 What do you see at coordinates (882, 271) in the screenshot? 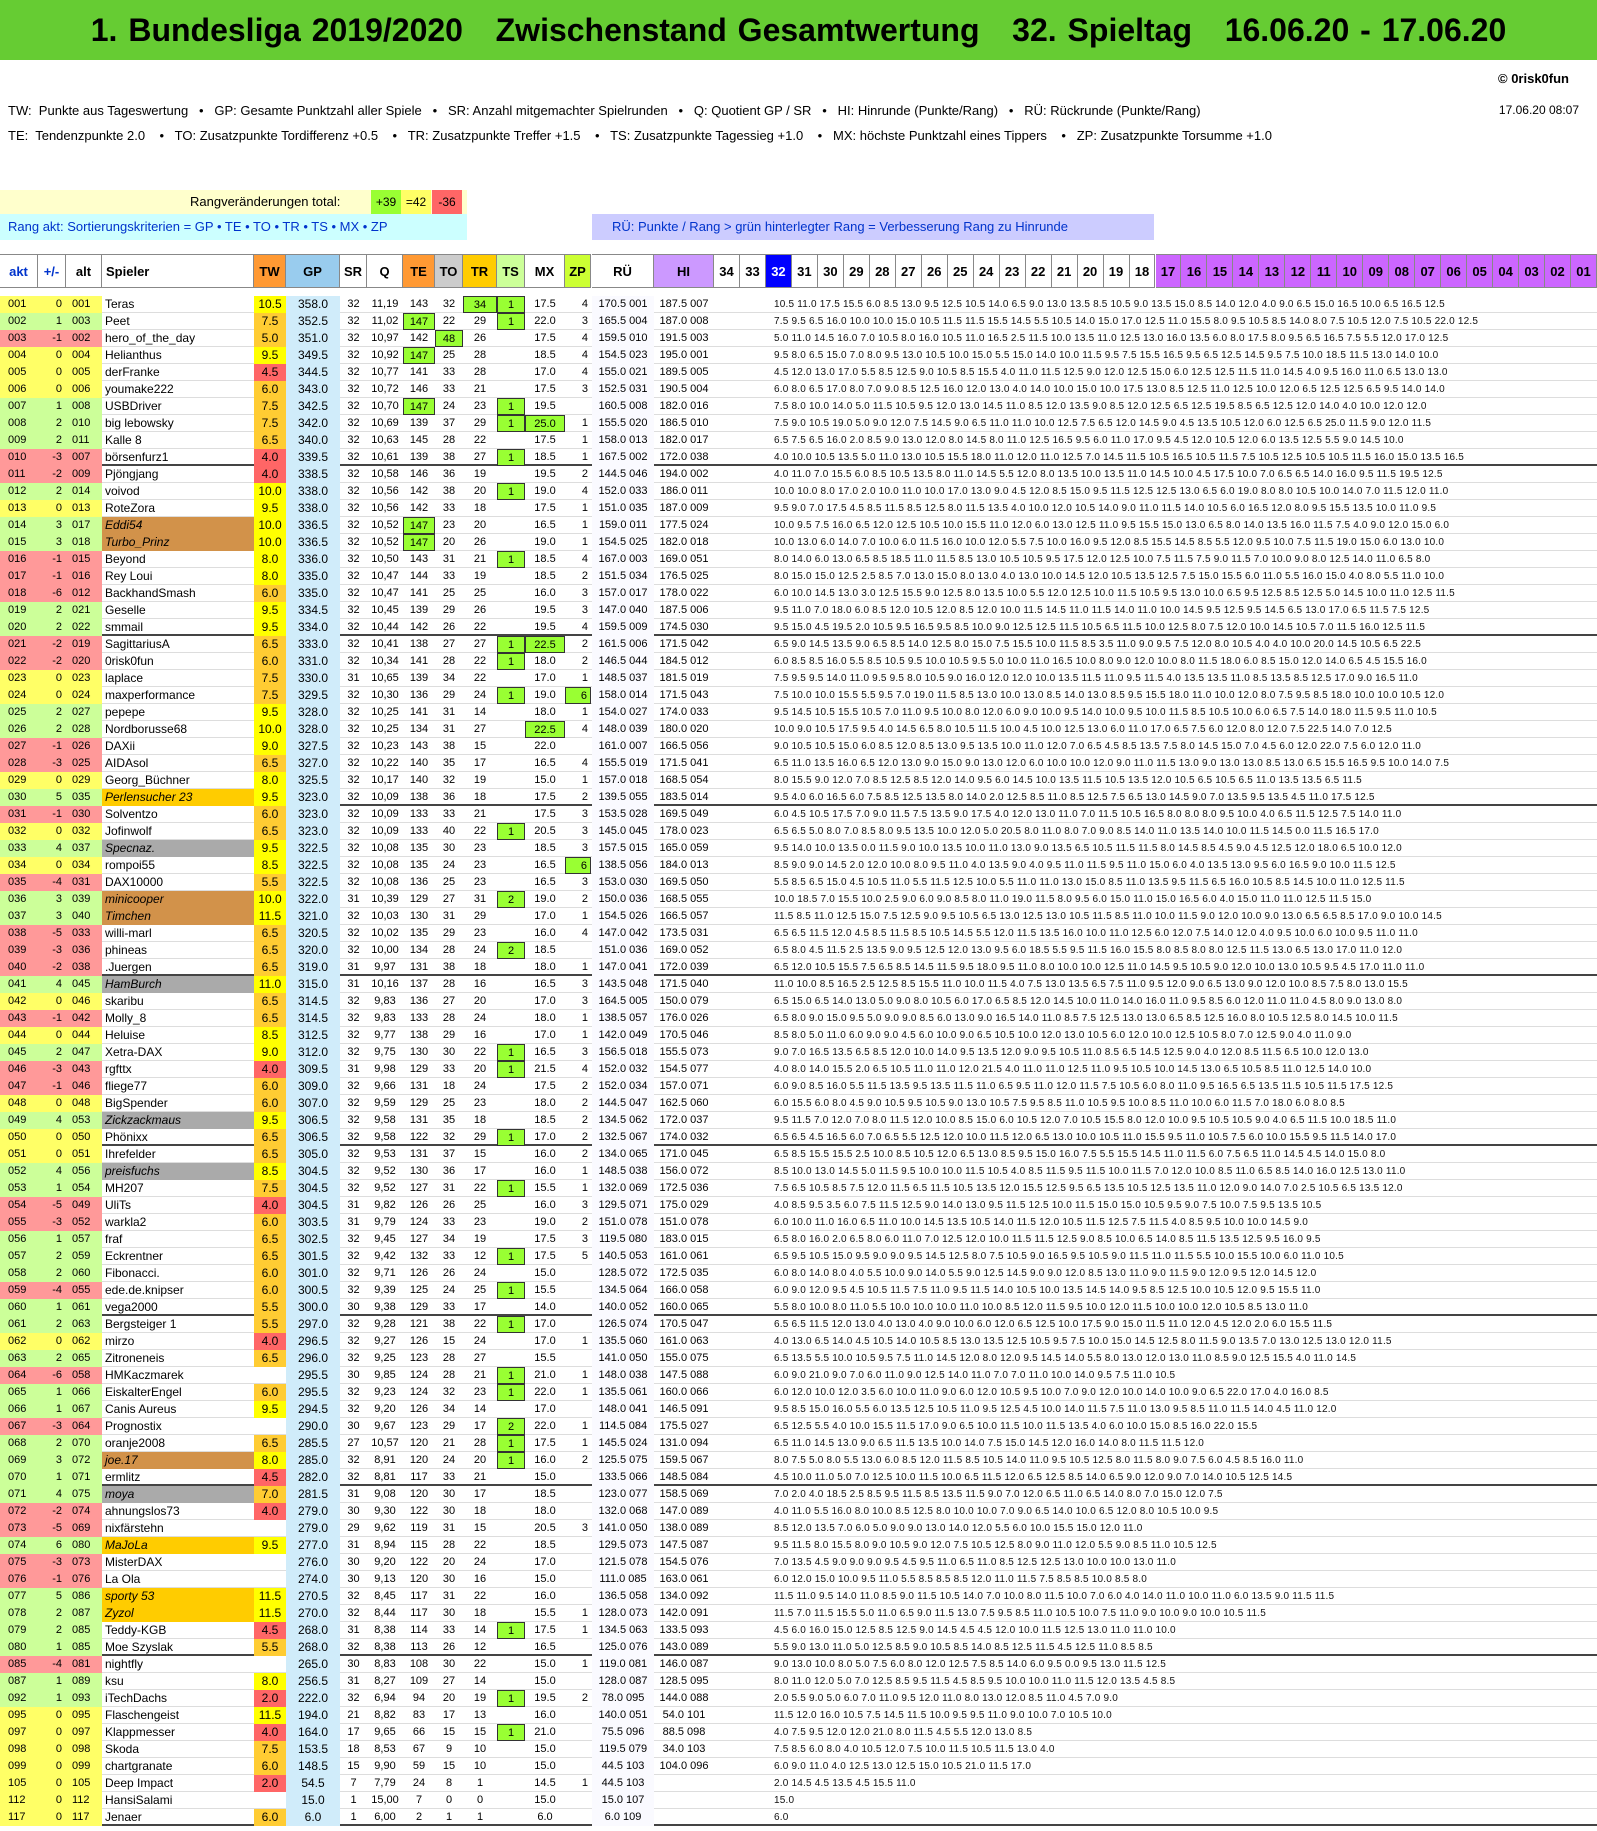
I see `round-header: 28` at bounding box center [882, 271].